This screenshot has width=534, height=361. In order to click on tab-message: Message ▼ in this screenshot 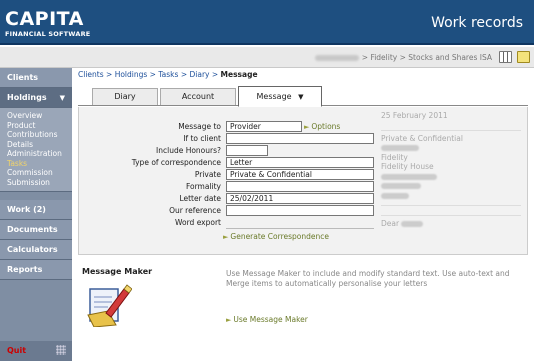, I will do `click(280, 96)`.